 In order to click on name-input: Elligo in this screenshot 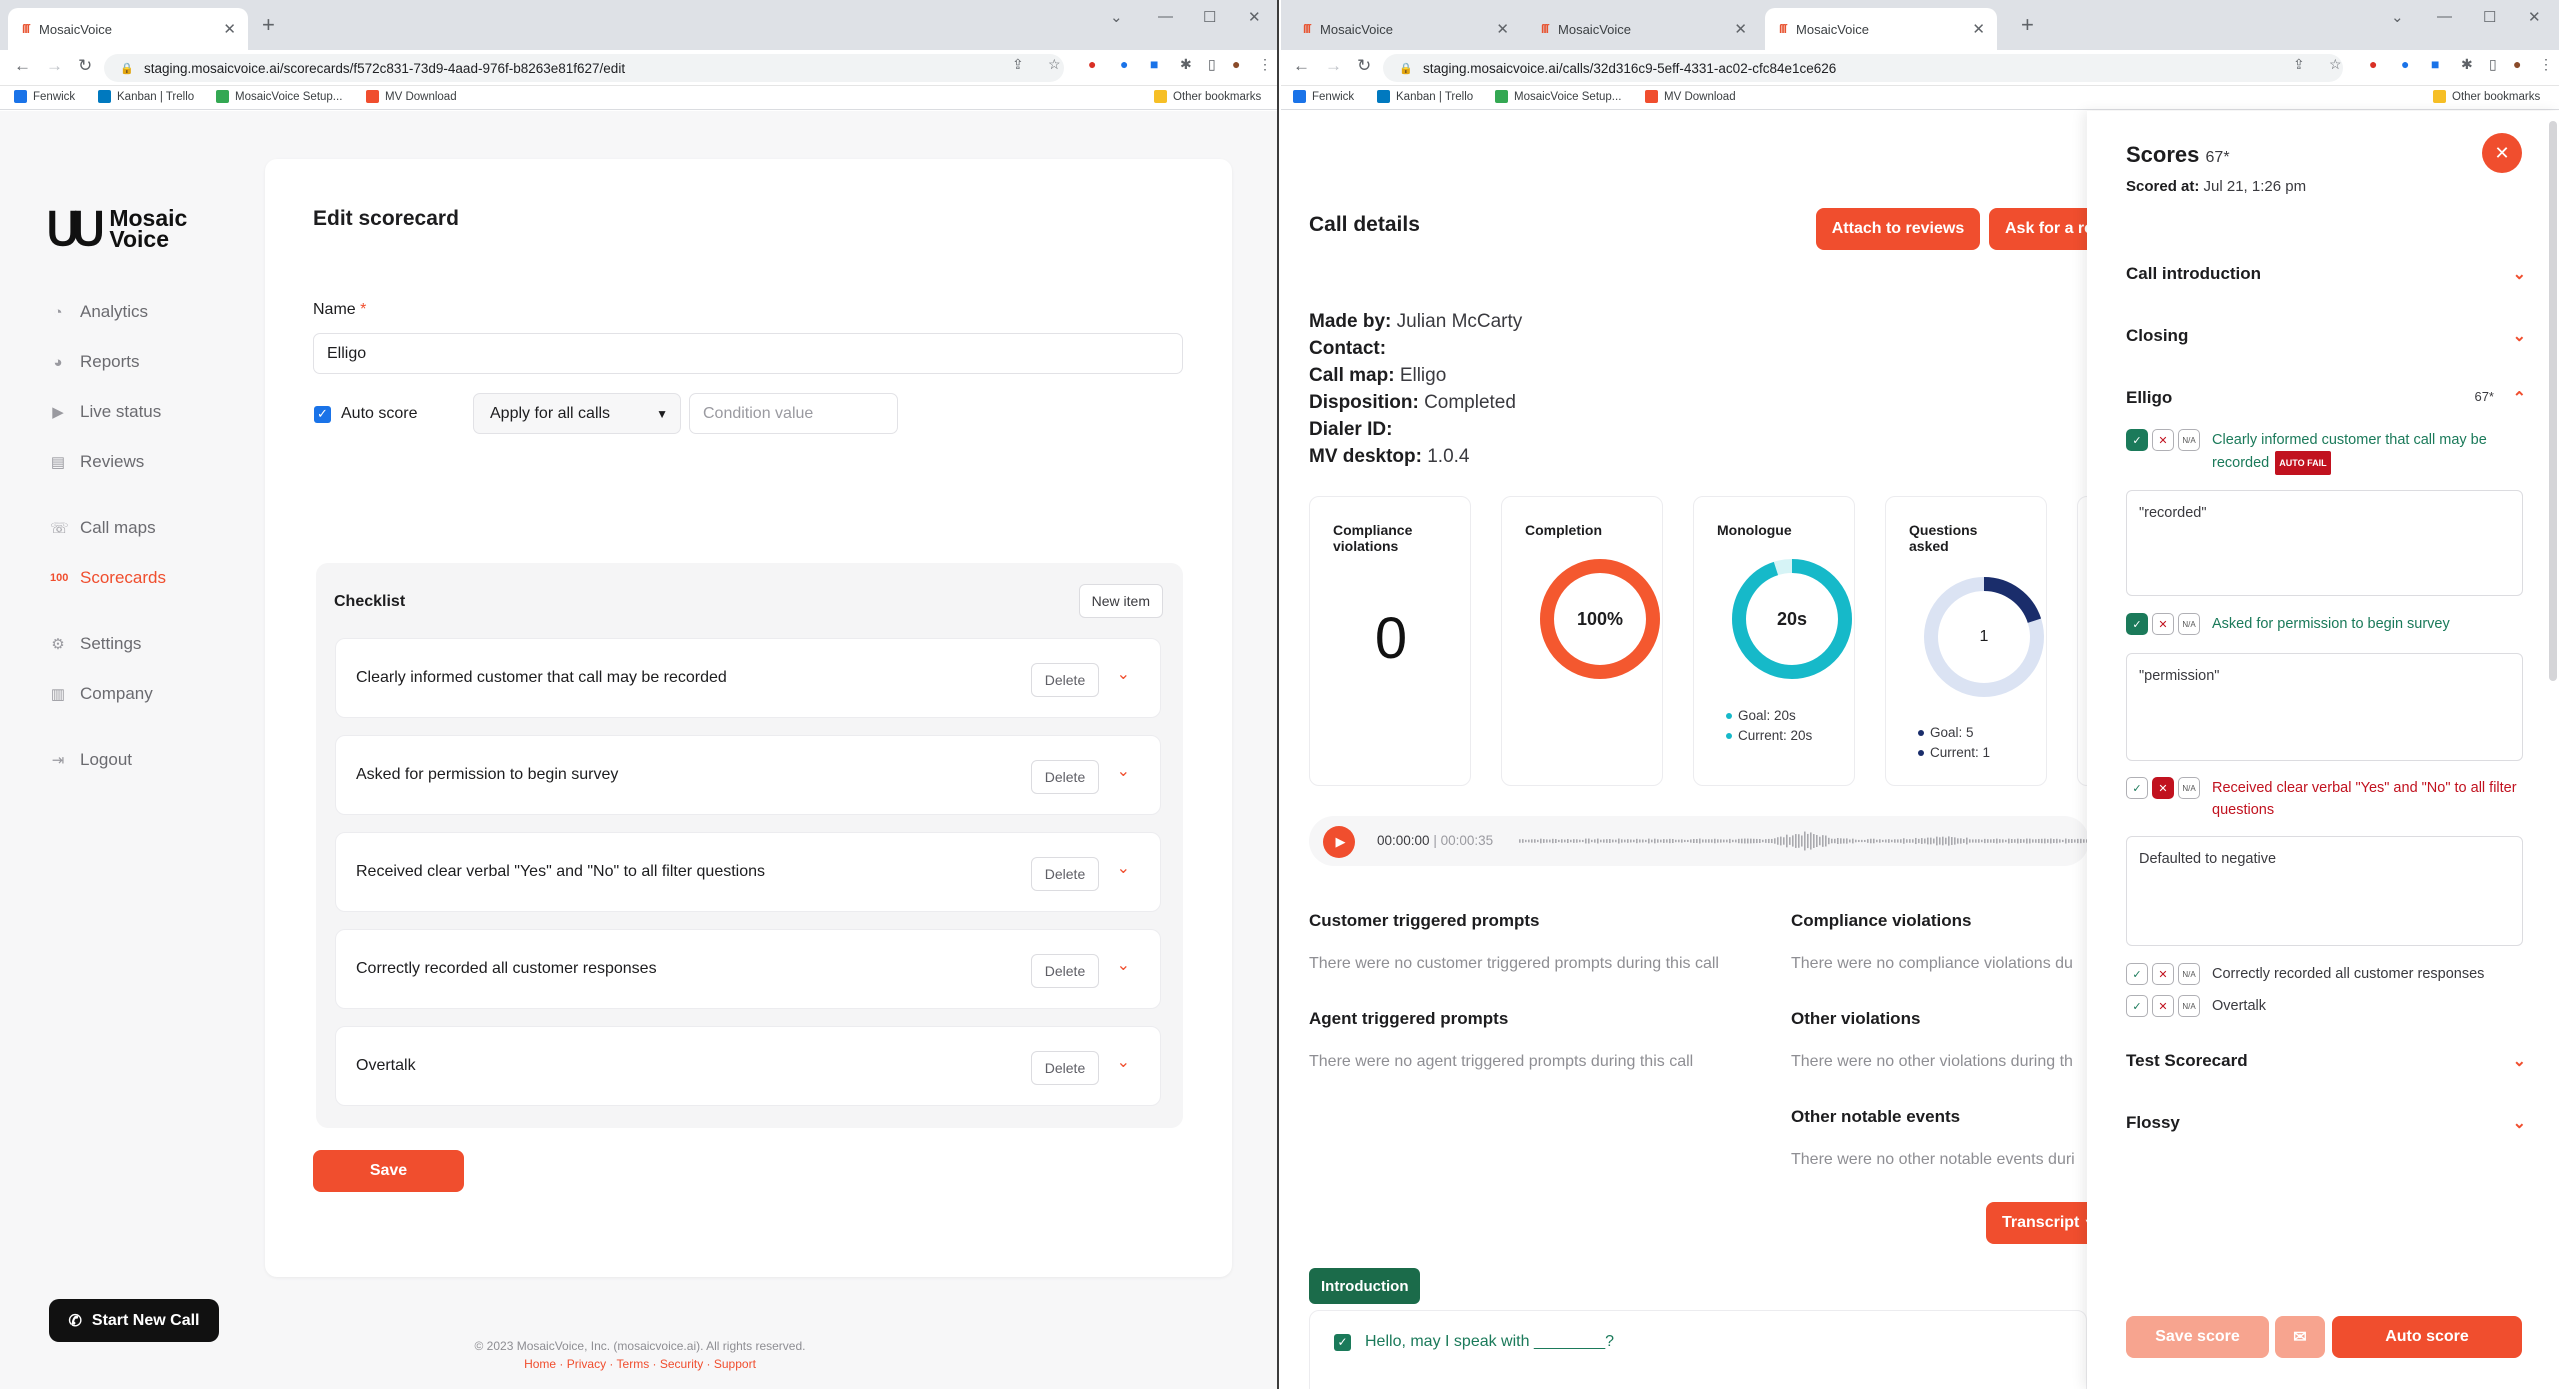, I will do `click(748, 353)`.